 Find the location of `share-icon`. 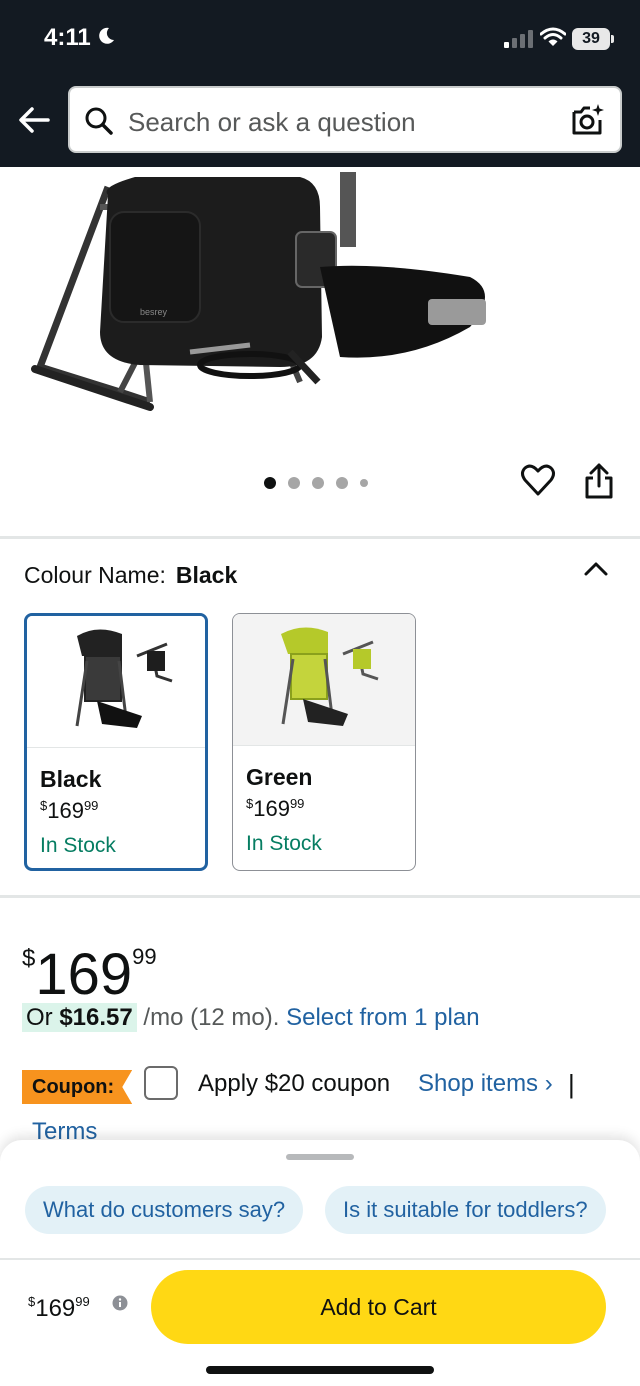

share-icon is located at coordinates (599, 481).